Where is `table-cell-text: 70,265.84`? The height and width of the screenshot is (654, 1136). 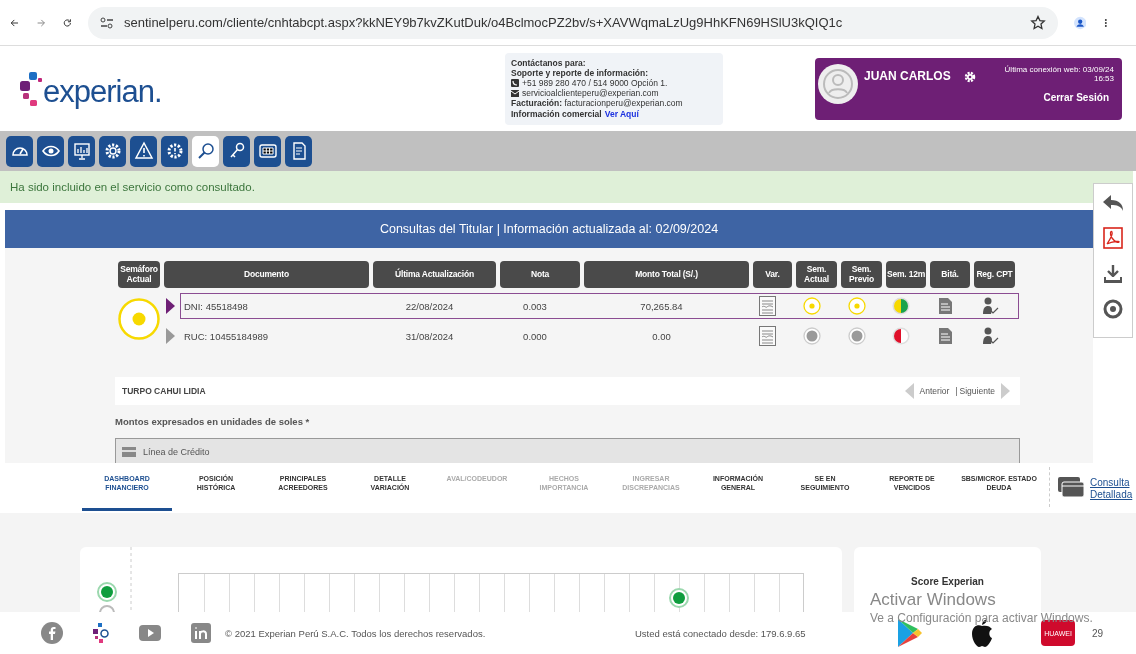 table-cell-text: 70,265.84 is located at coordinates (661, 306).